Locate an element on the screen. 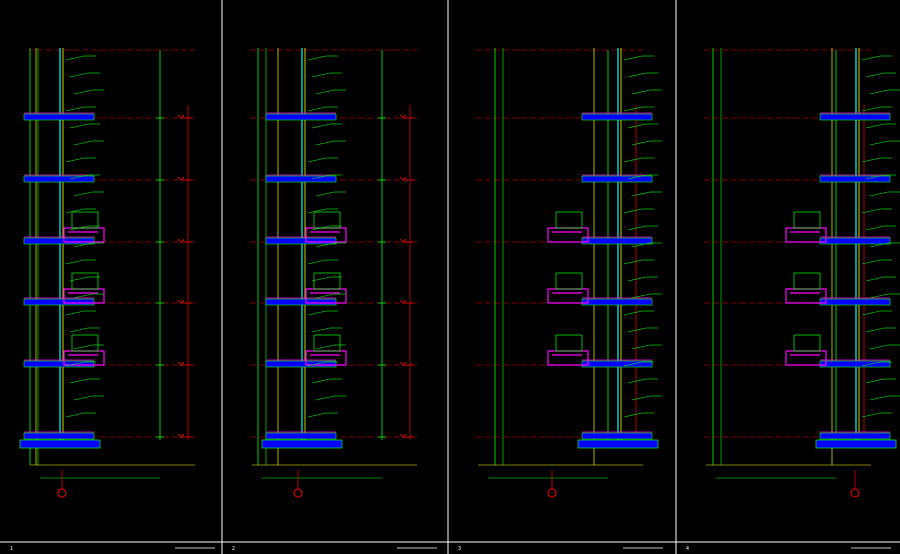 The height and width of the screenshot is (554, 900). title-block-4: 4 is located at coordinates (687, 549).